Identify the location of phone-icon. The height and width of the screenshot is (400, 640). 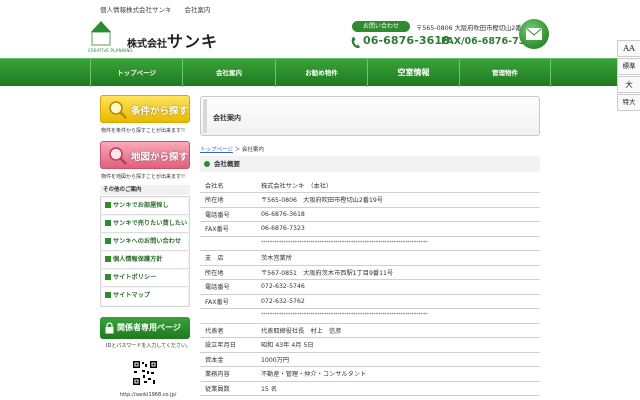
(356, 41).